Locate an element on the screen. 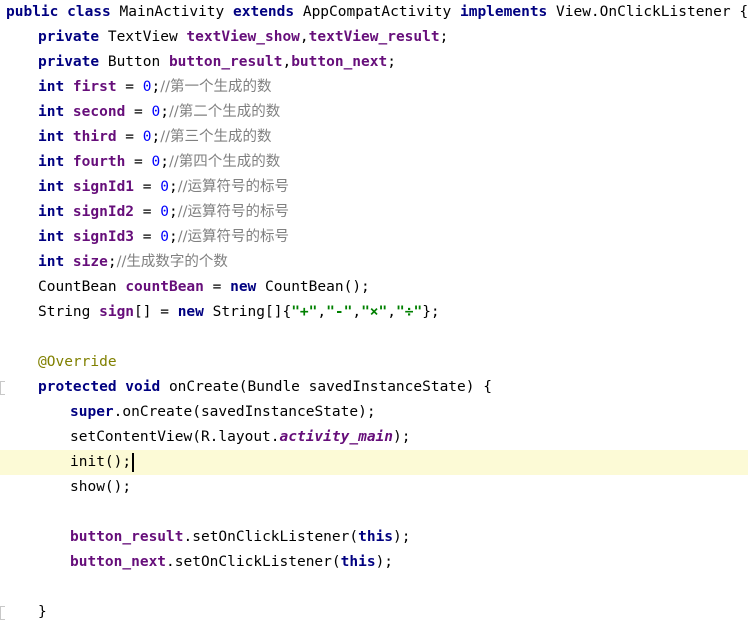 The image size is (748, 625). code-line: int signId2 = 0;//运算符号的标号 is located at coordinates (374, 212).